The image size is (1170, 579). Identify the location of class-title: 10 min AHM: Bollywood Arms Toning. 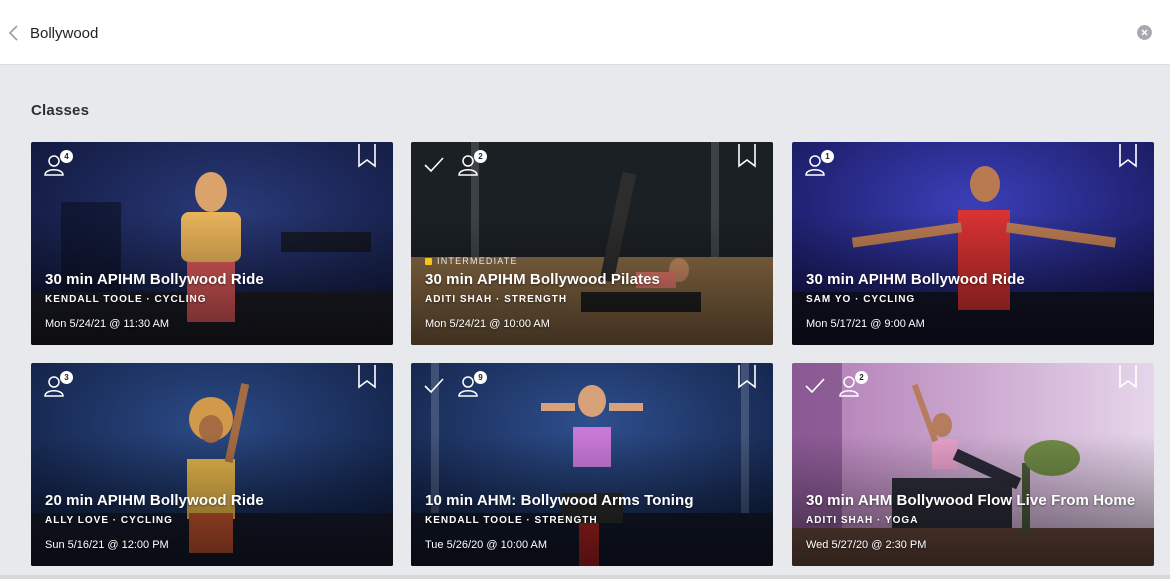
(559, 500).